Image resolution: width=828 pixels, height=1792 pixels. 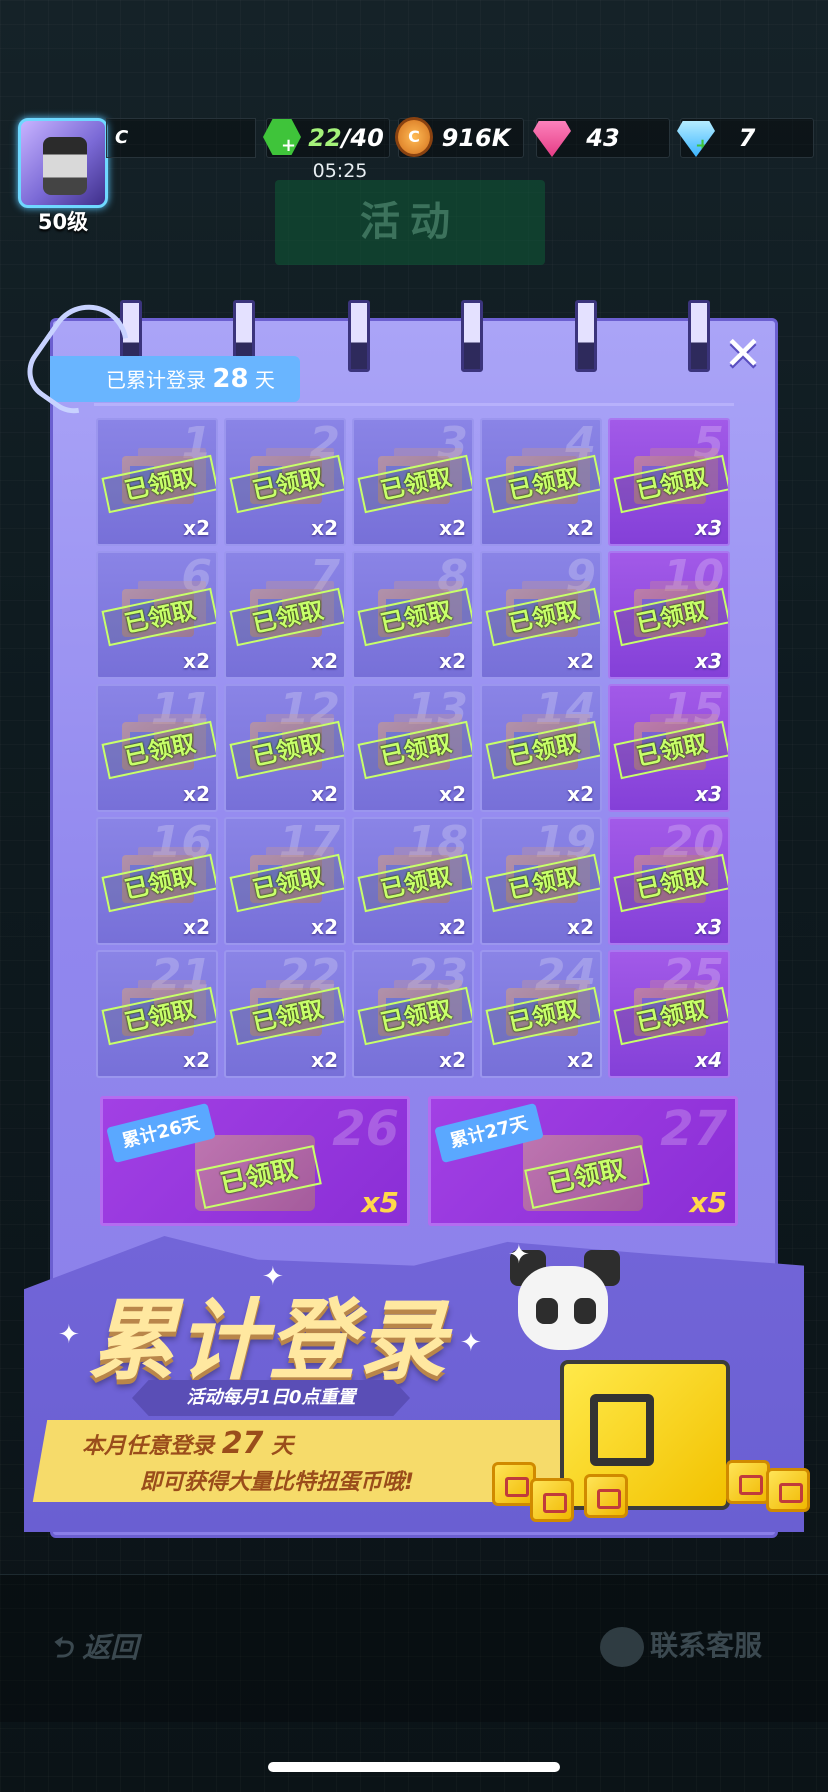 I want to click on diamond-value: 7, so click(x=747, y=138).